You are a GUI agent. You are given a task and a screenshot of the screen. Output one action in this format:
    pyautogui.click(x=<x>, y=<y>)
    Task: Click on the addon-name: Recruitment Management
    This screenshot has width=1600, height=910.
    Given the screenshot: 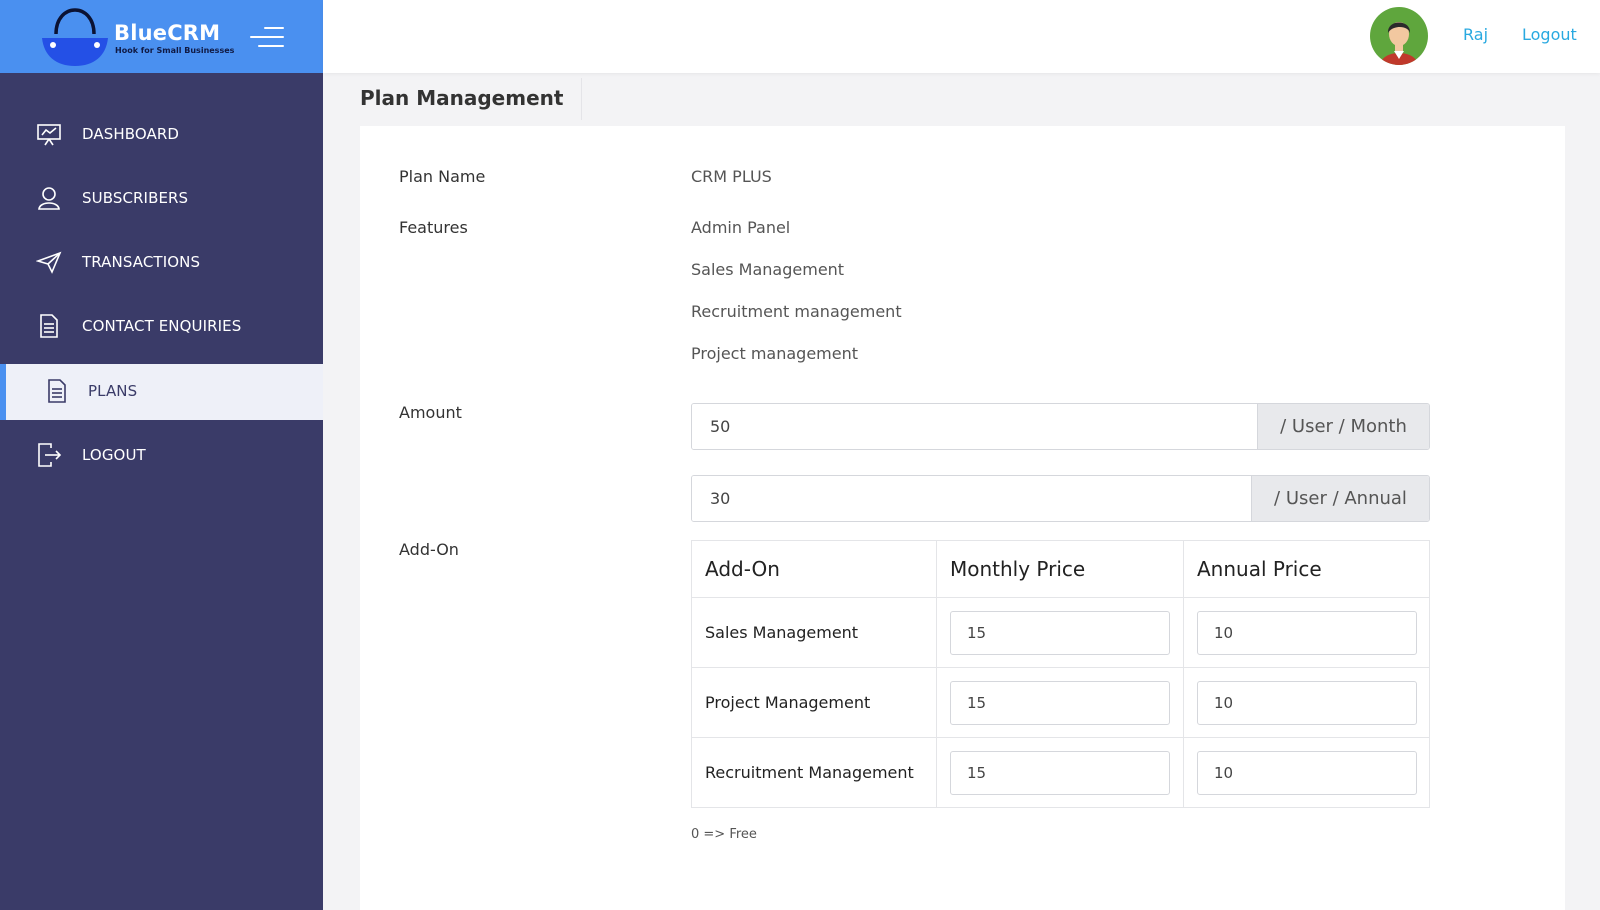 What is the action you would take?
    pyautogui.click(x=814, y=772)
    